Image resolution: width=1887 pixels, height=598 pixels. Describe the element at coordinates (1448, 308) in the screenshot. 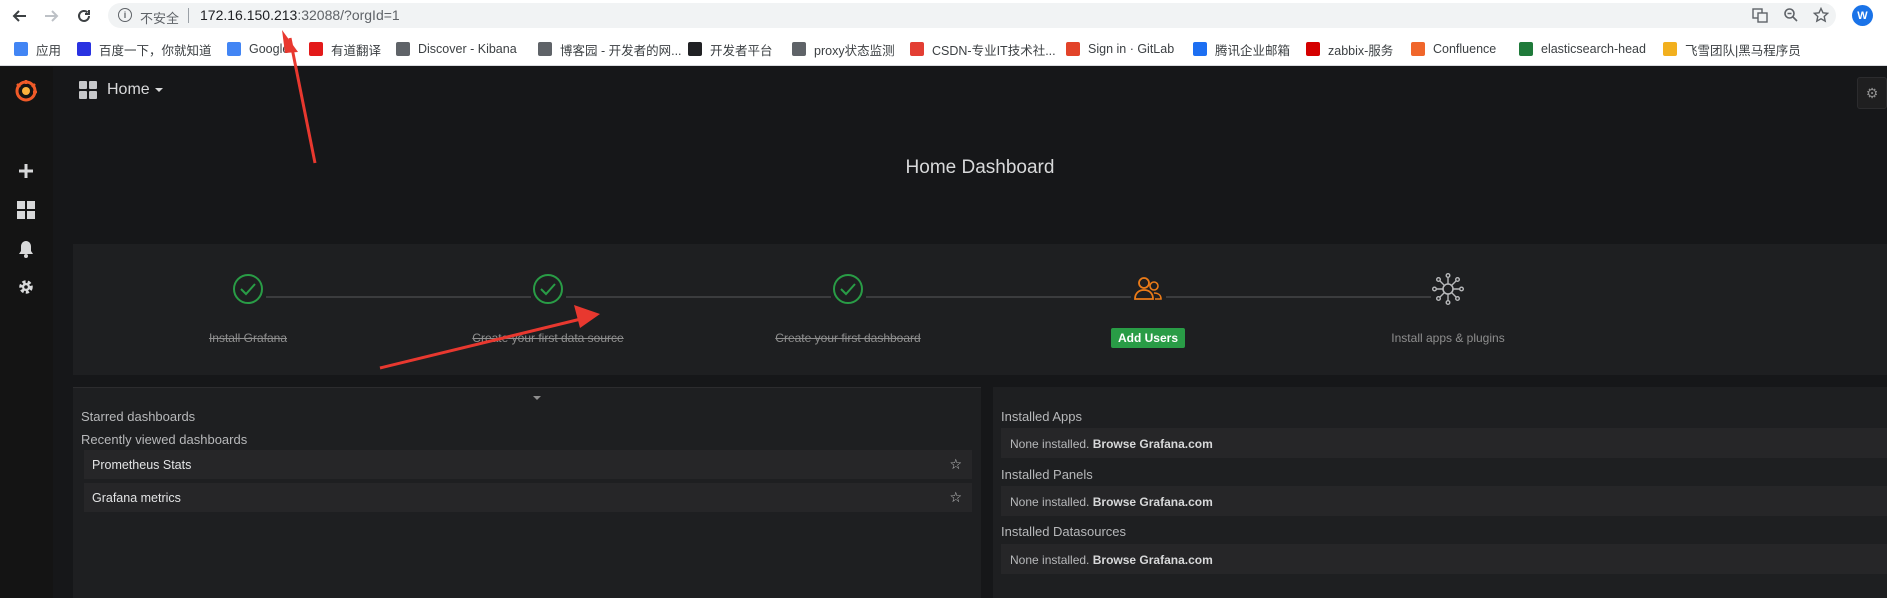

I see `step-install-plugins: Install apps & plugins` at that location.